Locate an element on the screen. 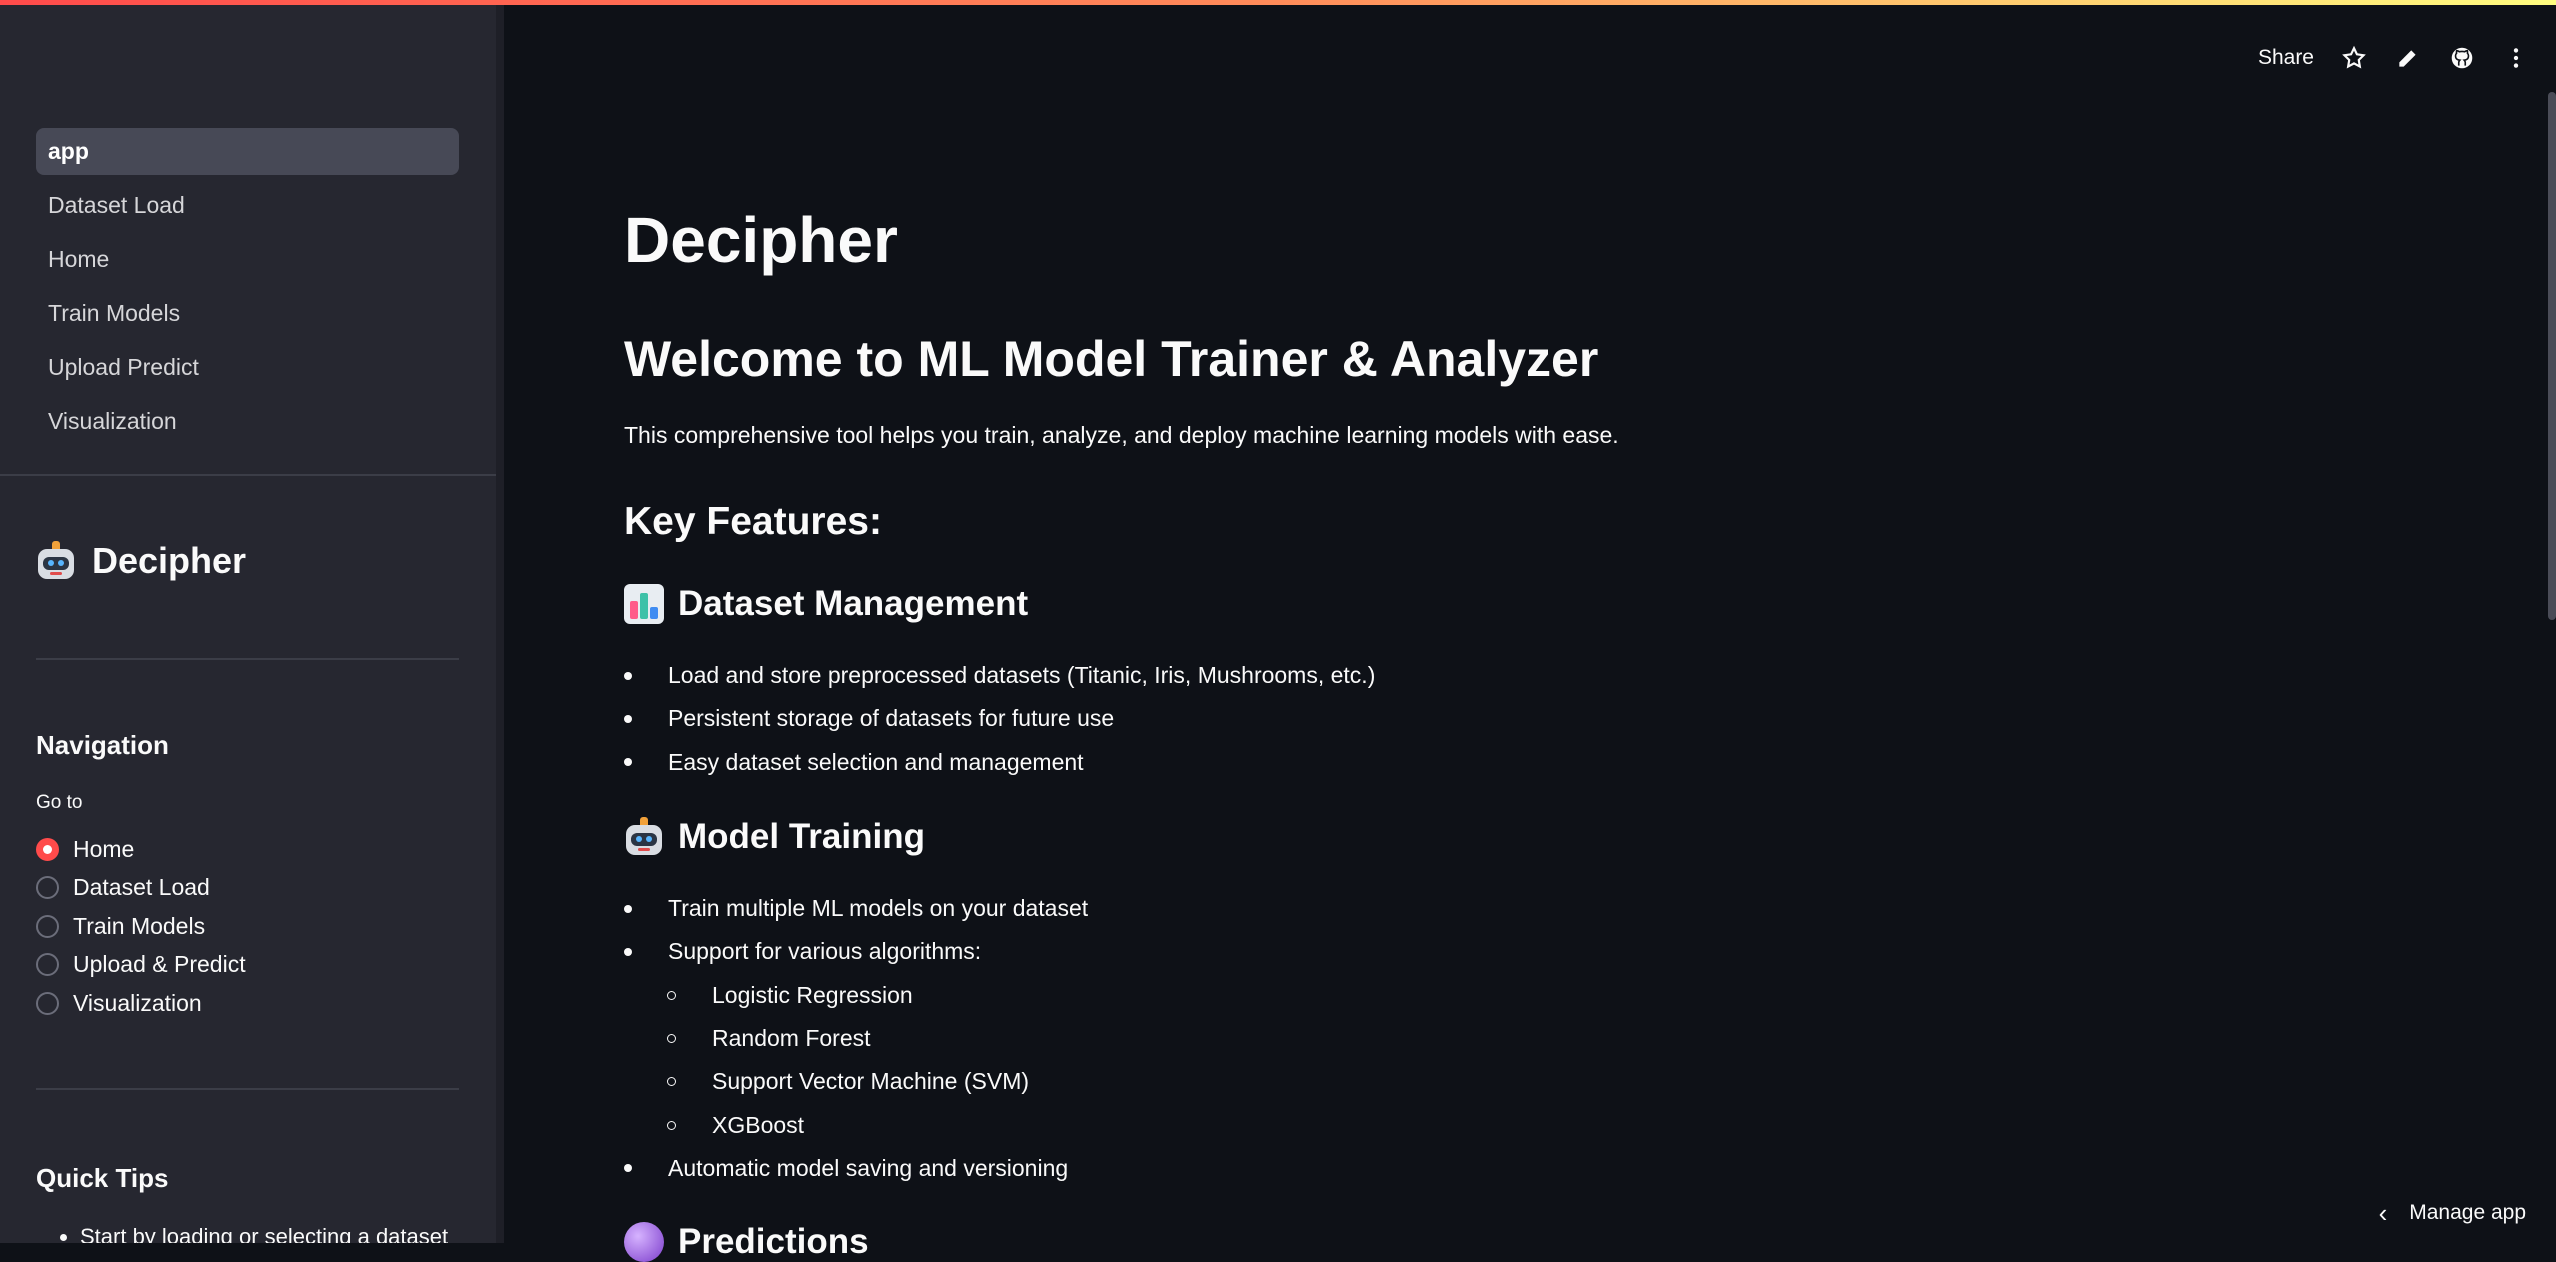  quick-tips-heading: Quick Tips is located at coordinates (102, 1178).